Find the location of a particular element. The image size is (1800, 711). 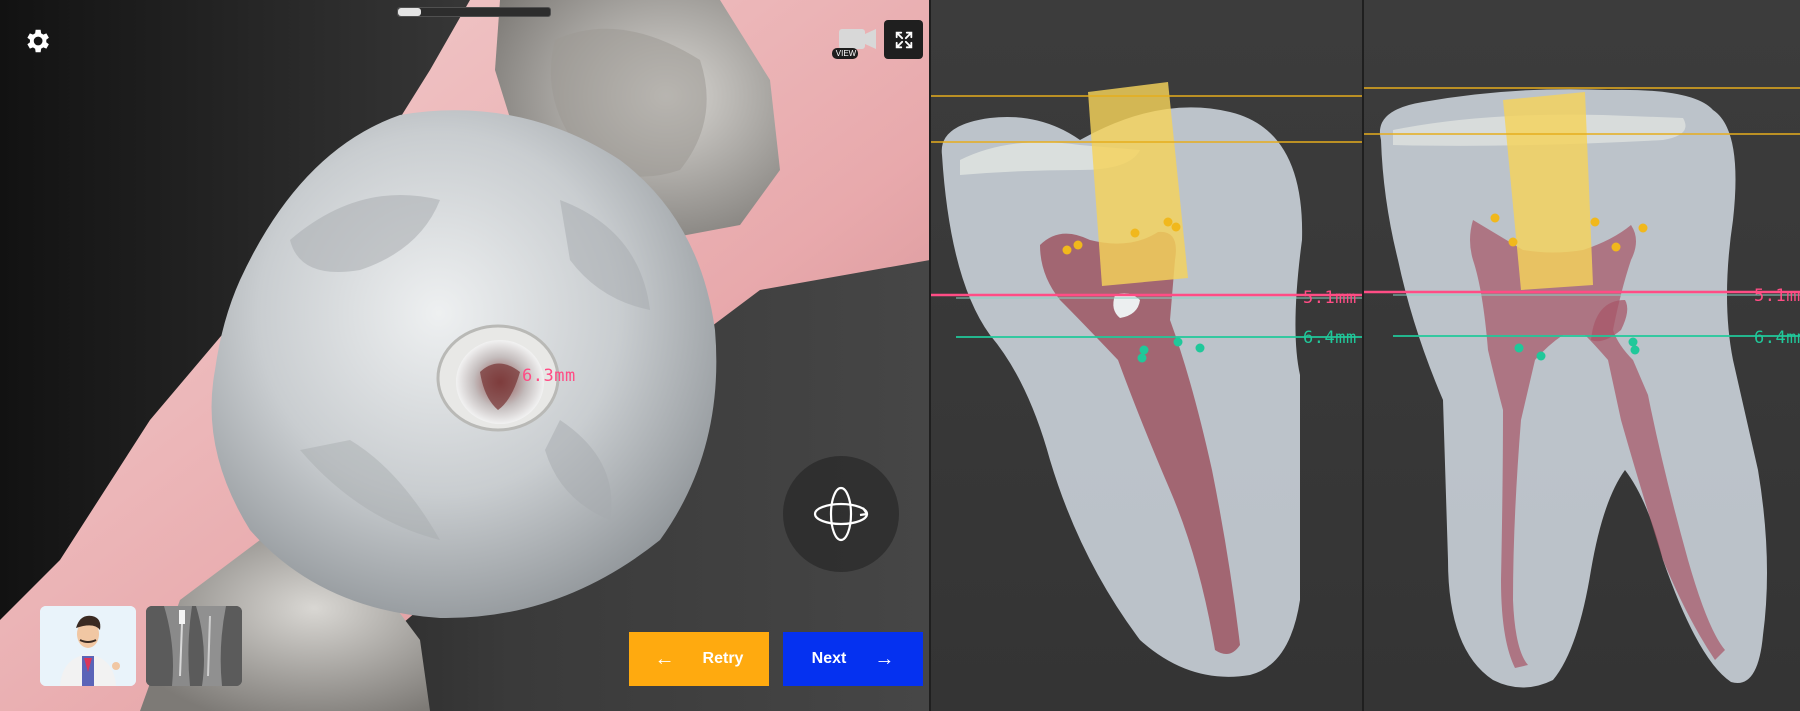

next-button: Next → is located at coordinates (853, 659).